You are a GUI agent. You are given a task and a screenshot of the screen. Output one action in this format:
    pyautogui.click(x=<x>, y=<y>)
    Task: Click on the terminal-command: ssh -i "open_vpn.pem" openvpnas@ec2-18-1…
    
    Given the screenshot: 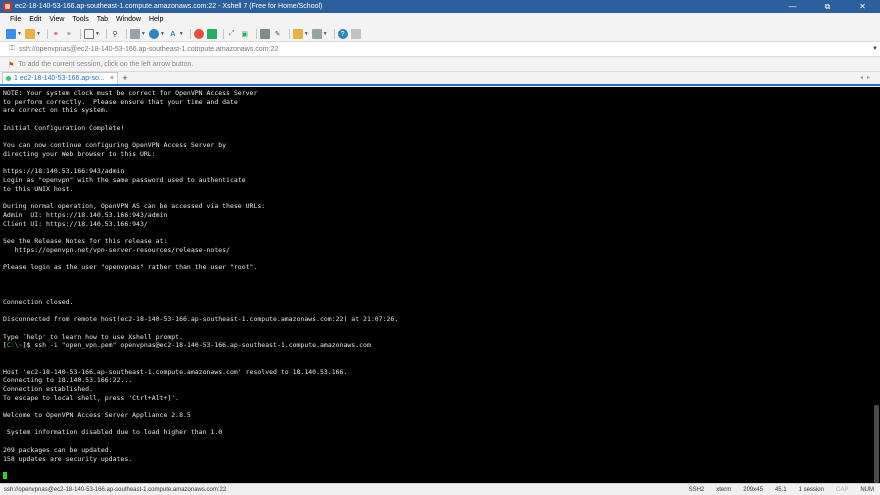 What is the action you would take?
    pyautogui.click(x=202, y=345)
    